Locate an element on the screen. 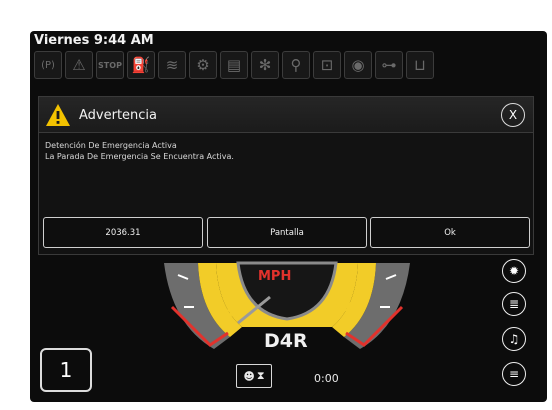 This screenshot has height=410, width=552. headlight-icon: ≣ is located at coordinates (514, 304).